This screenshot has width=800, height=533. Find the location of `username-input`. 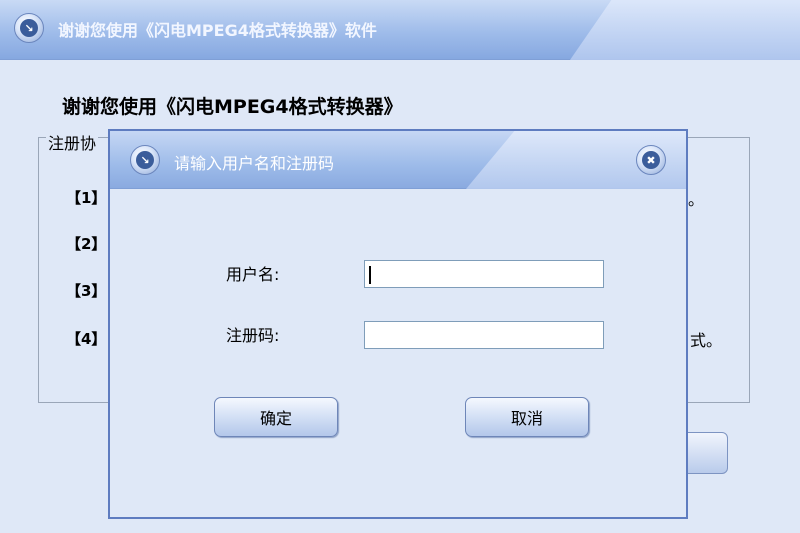

username-input is located at coordinates (484, 274).